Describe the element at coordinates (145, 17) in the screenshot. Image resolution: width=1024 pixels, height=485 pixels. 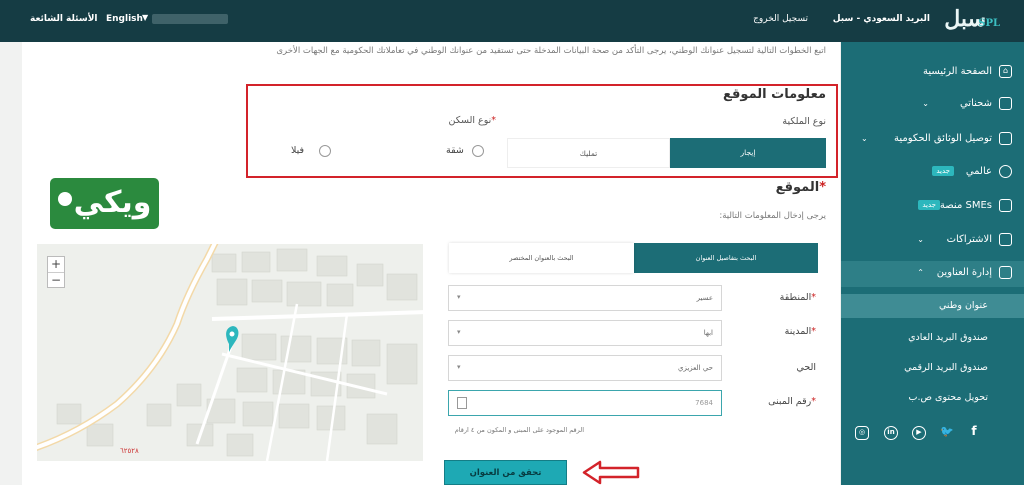
I see `user-menu-caret-icon: ▼` at that location.